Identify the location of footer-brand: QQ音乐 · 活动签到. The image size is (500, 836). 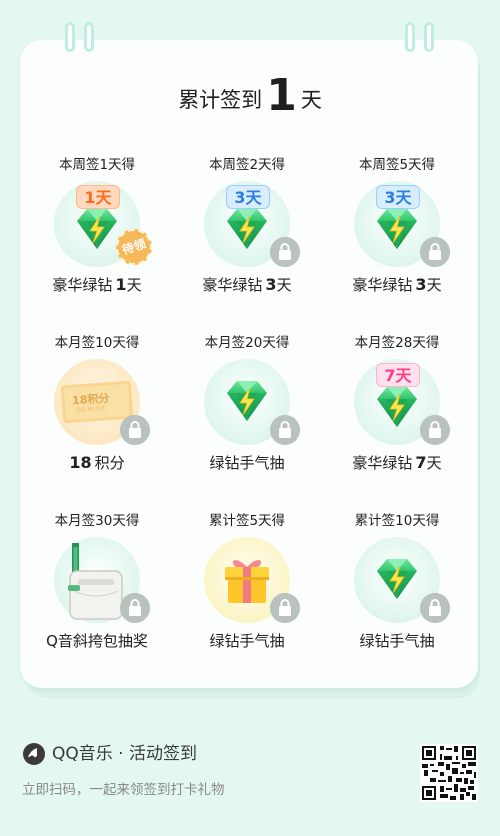
(124, 754).